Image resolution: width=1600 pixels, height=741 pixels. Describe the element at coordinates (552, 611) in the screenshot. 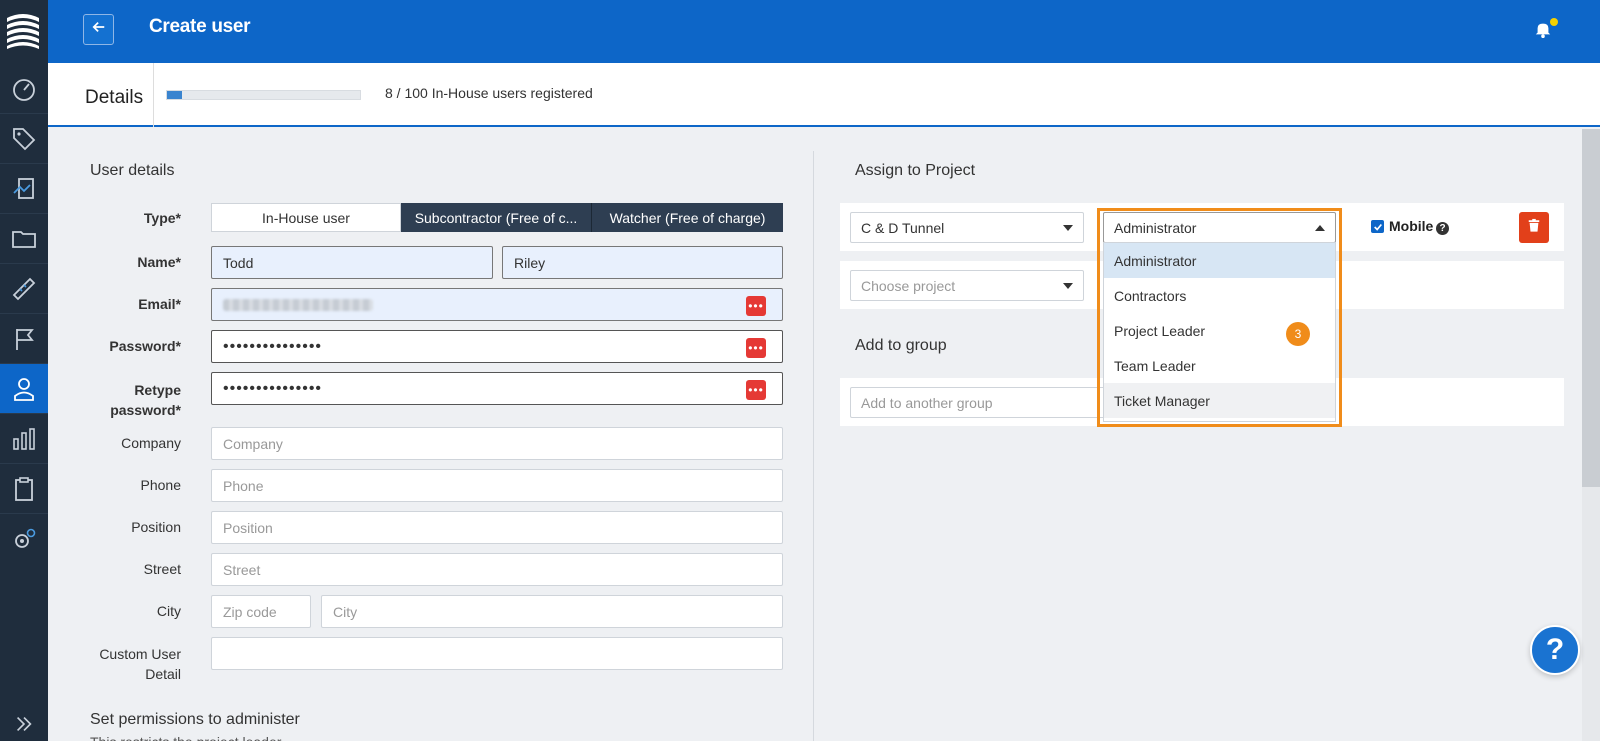

I see `city-input: City` at that location.